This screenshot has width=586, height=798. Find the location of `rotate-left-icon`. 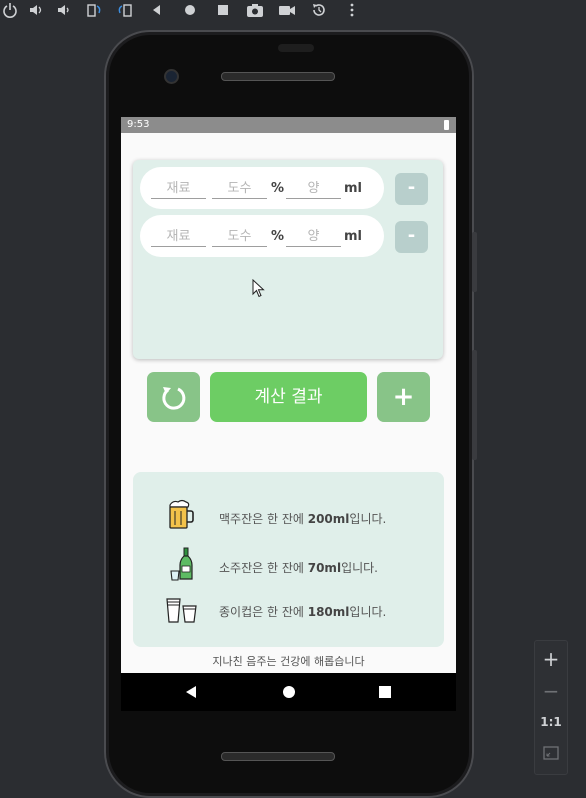

rotate-left-icon is located at coordinates (94, 11).